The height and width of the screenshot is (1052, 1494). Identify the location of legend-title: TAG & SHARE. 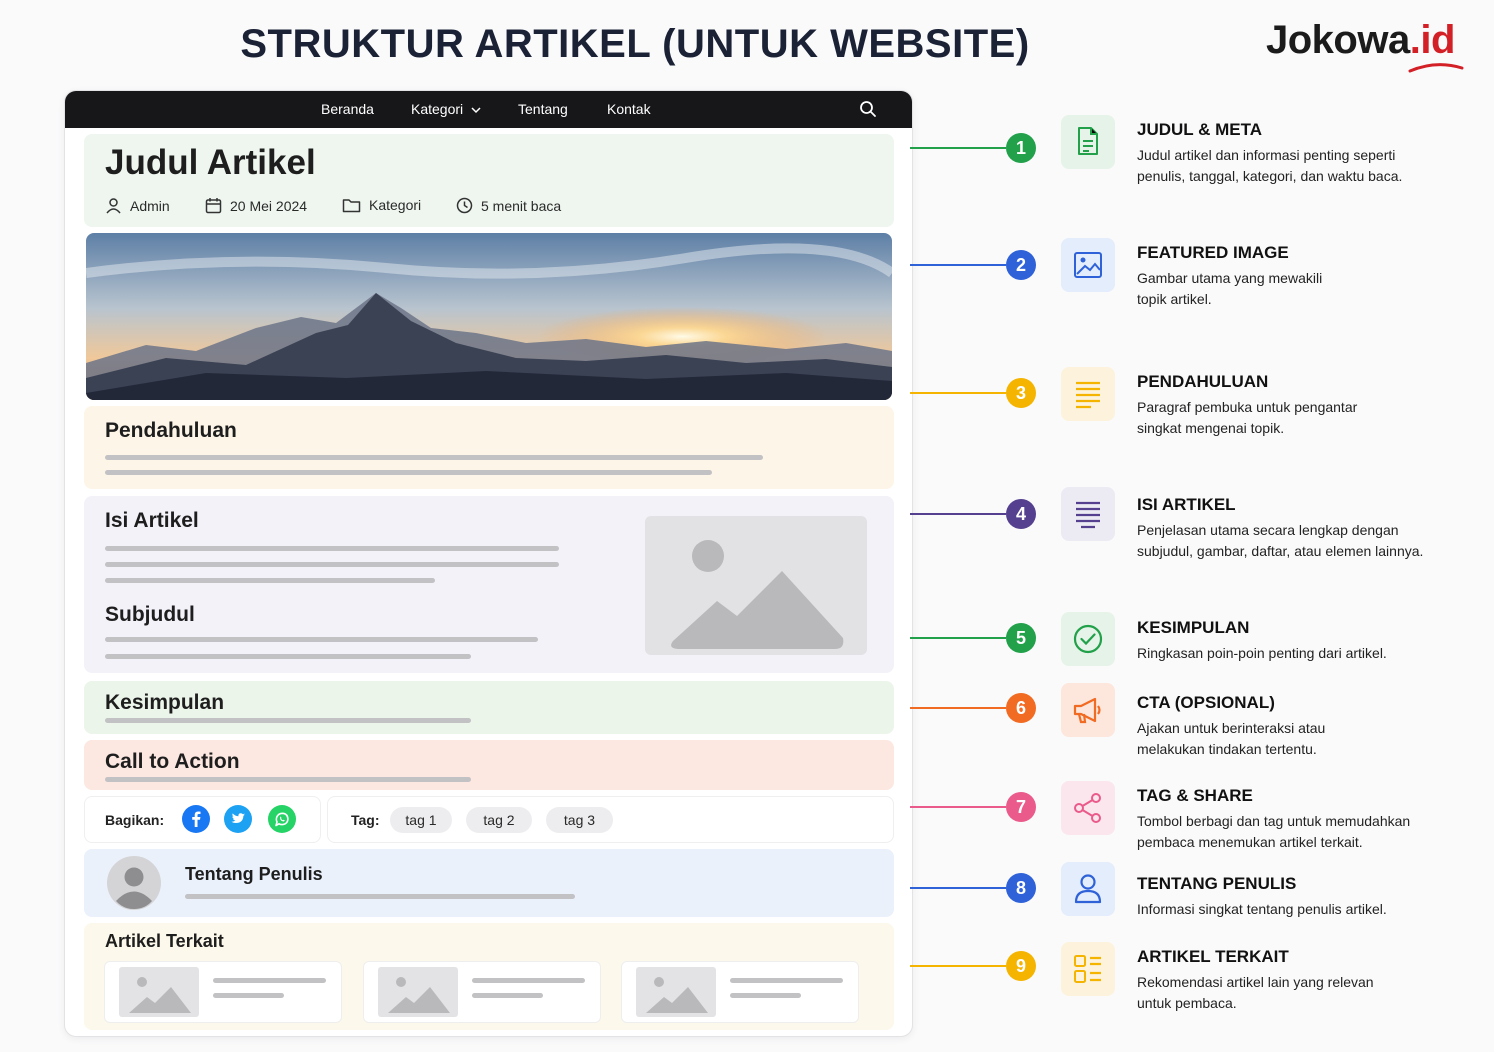
(1195, 795).